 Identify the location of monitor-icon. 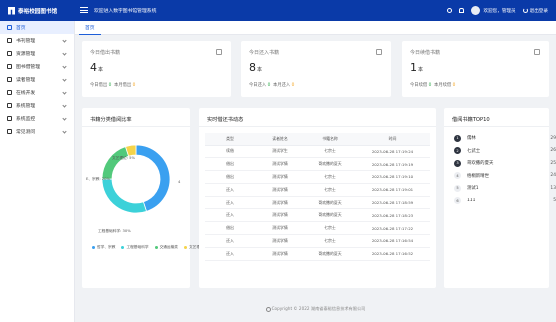
(9, 118).